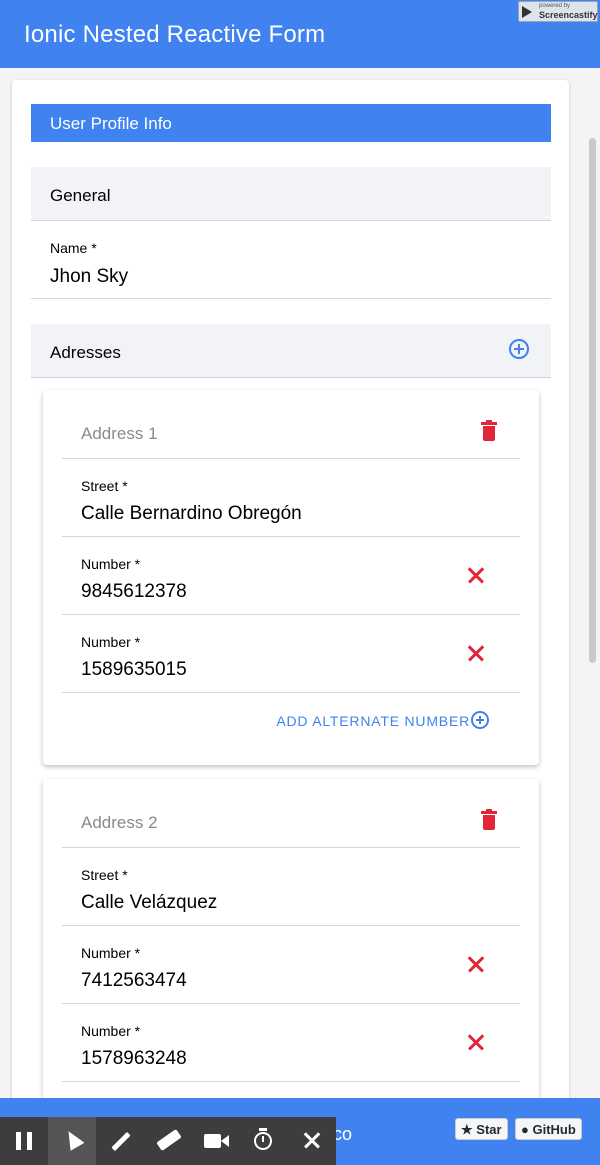 The image size is (600, 1165). What do you see at coordinates (525, 1129) in the screenshot?
I see `github-icon: ●` at bounding box center [525, 1129].